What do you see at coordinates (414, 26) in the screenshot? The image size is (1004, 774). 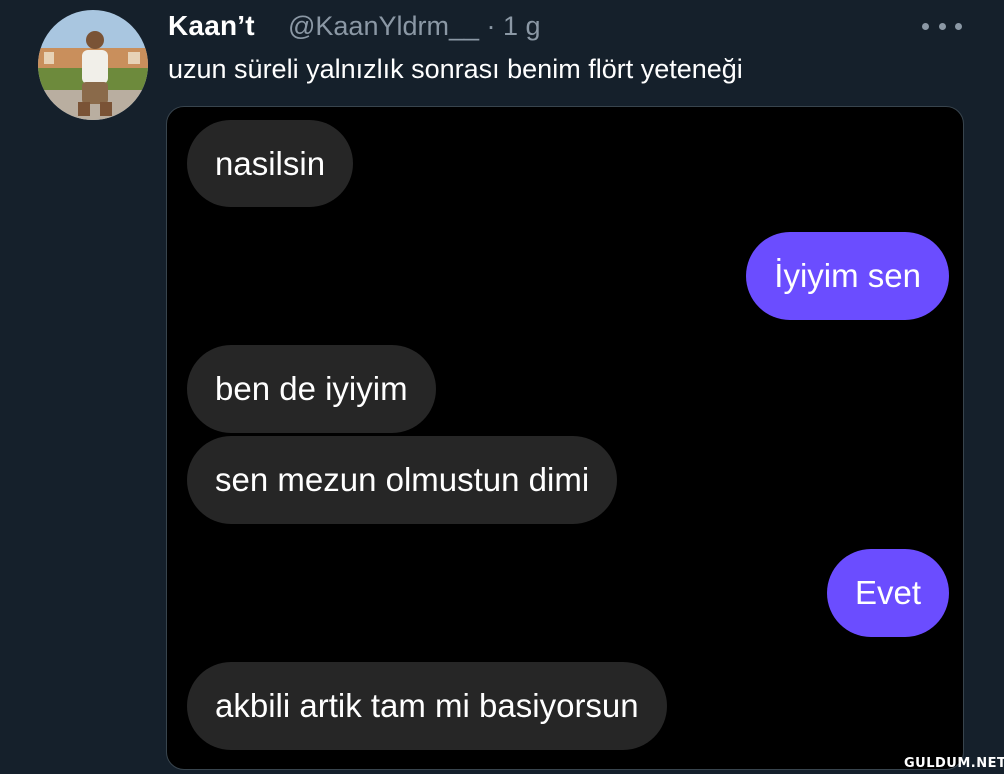 I see `author-handle-time: @KaanYldrm__ · 1 g` at bounding box center [414, 26].